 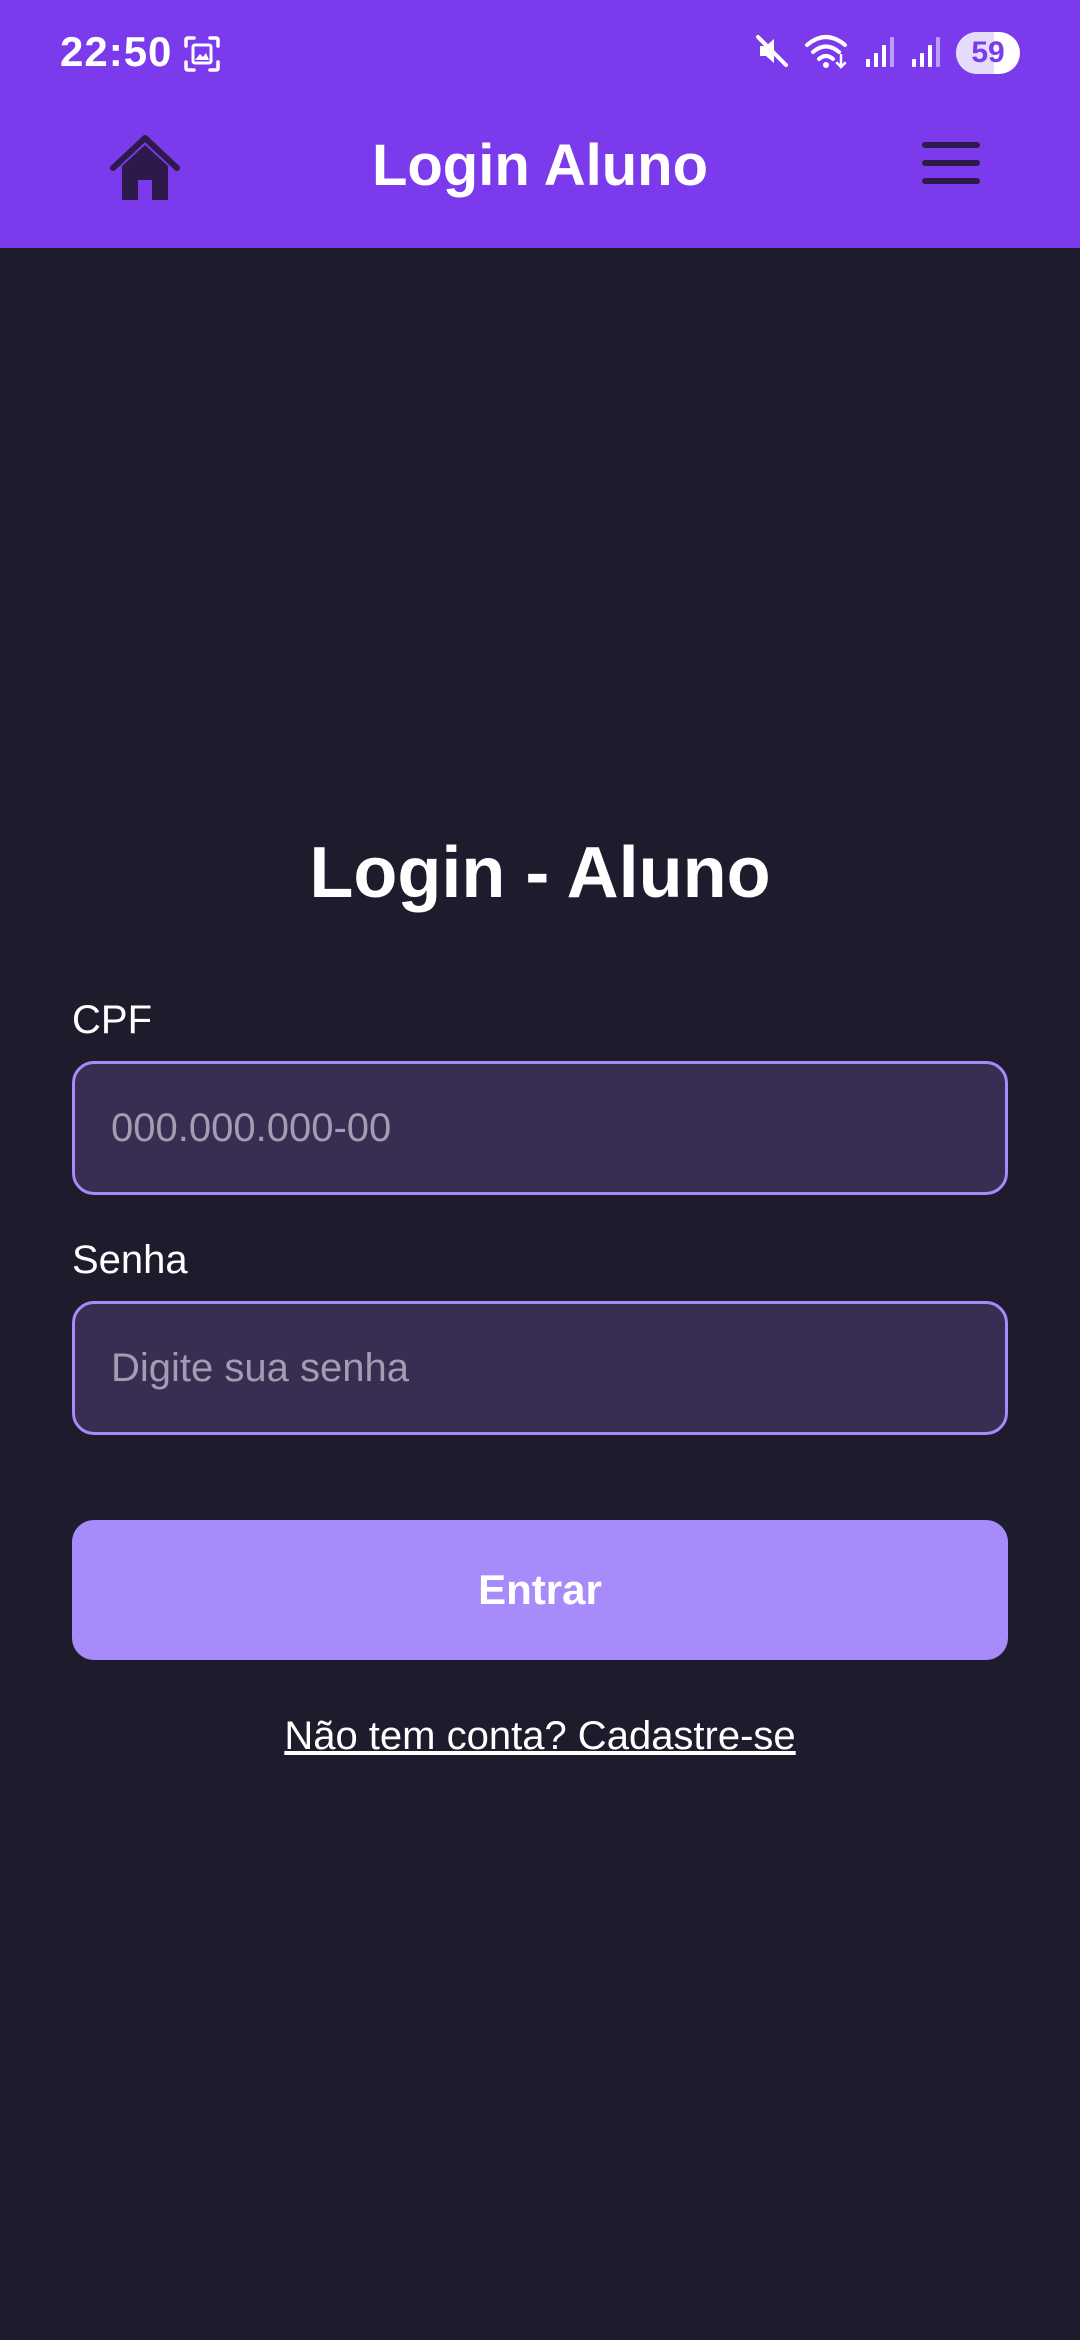 I want to click on status-icons: 59, so click(x=887, y=53).